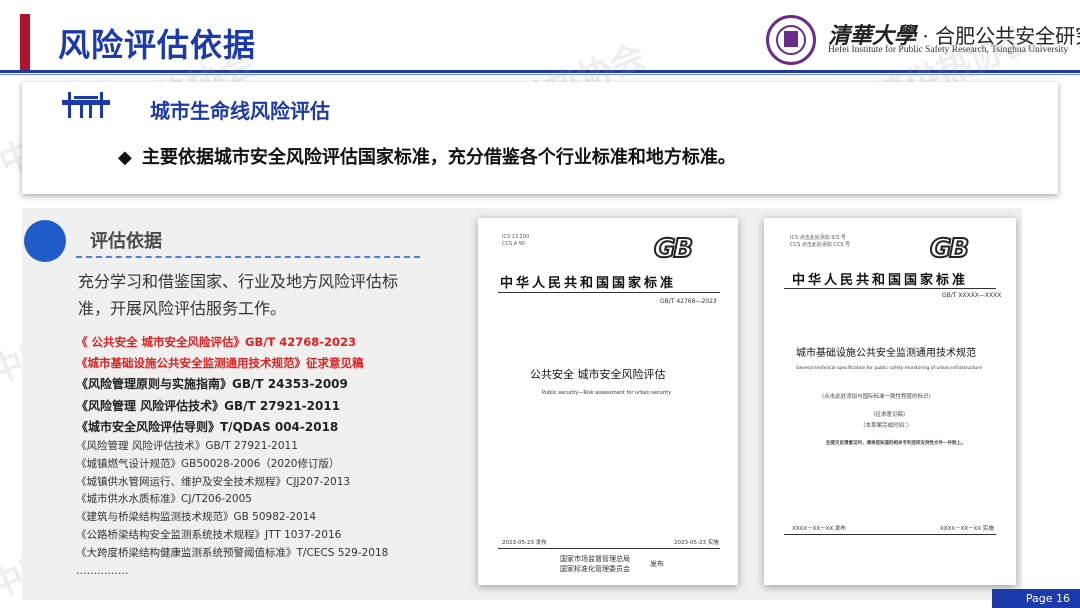  What do you see at coordinates (248, 257) in the screenshot?
I see `section-dashed-divider` at bounding box center [248, 257].